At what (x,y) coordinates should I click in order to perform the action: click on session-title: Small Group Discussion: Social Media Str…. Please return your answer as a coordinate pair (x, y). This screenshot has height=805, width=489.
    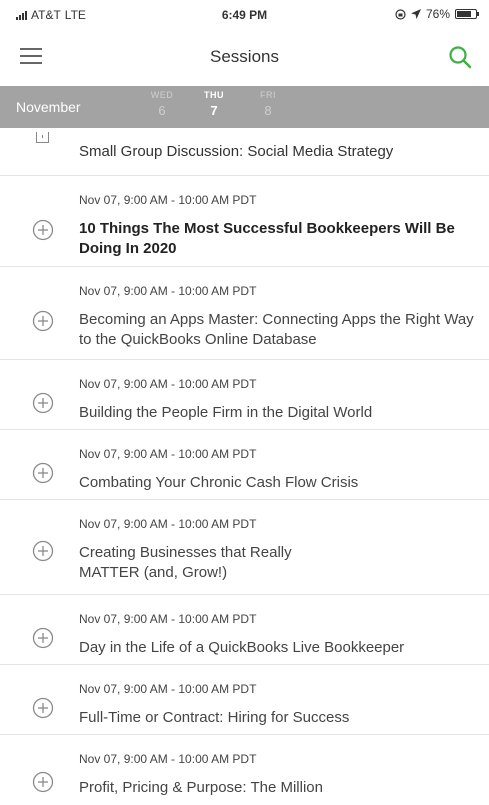
    Looking at the image, I should click on (236, 151).